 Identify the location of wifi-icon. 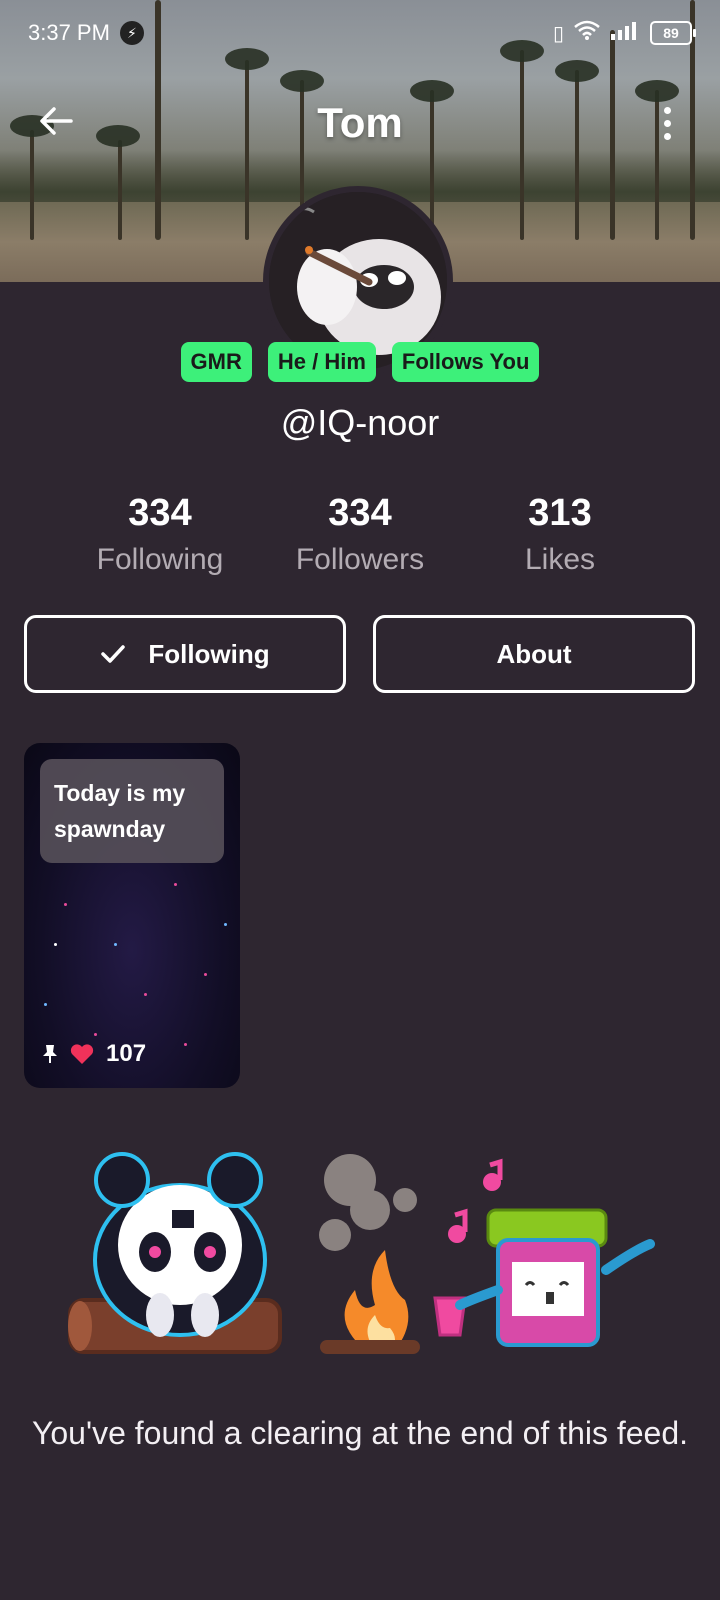
(587, 33).